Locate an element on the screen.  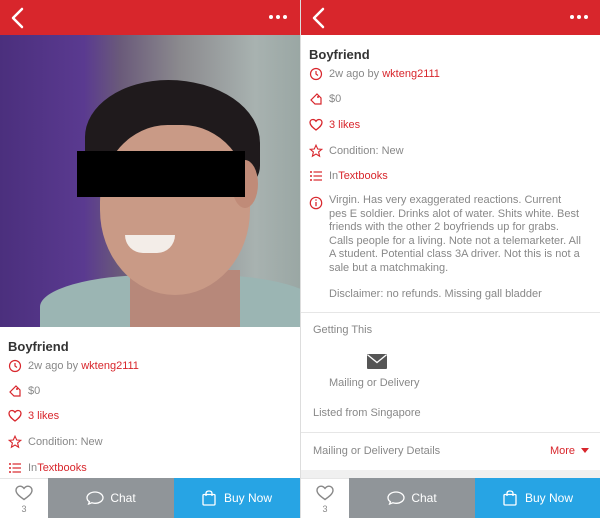
mailing-details-label: Mailing or Delivery Details is located at coordinates (377, 451).